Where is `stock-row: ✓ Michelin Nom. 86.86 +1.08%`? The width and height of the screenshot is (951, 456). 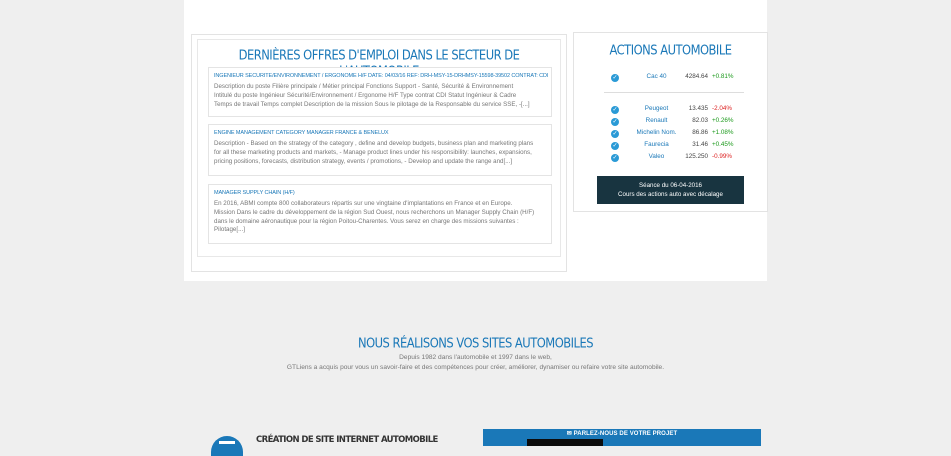
stock-row: ✓ Michelin Nom. 86.86 +1.08% is located at coordinates (670, 134).